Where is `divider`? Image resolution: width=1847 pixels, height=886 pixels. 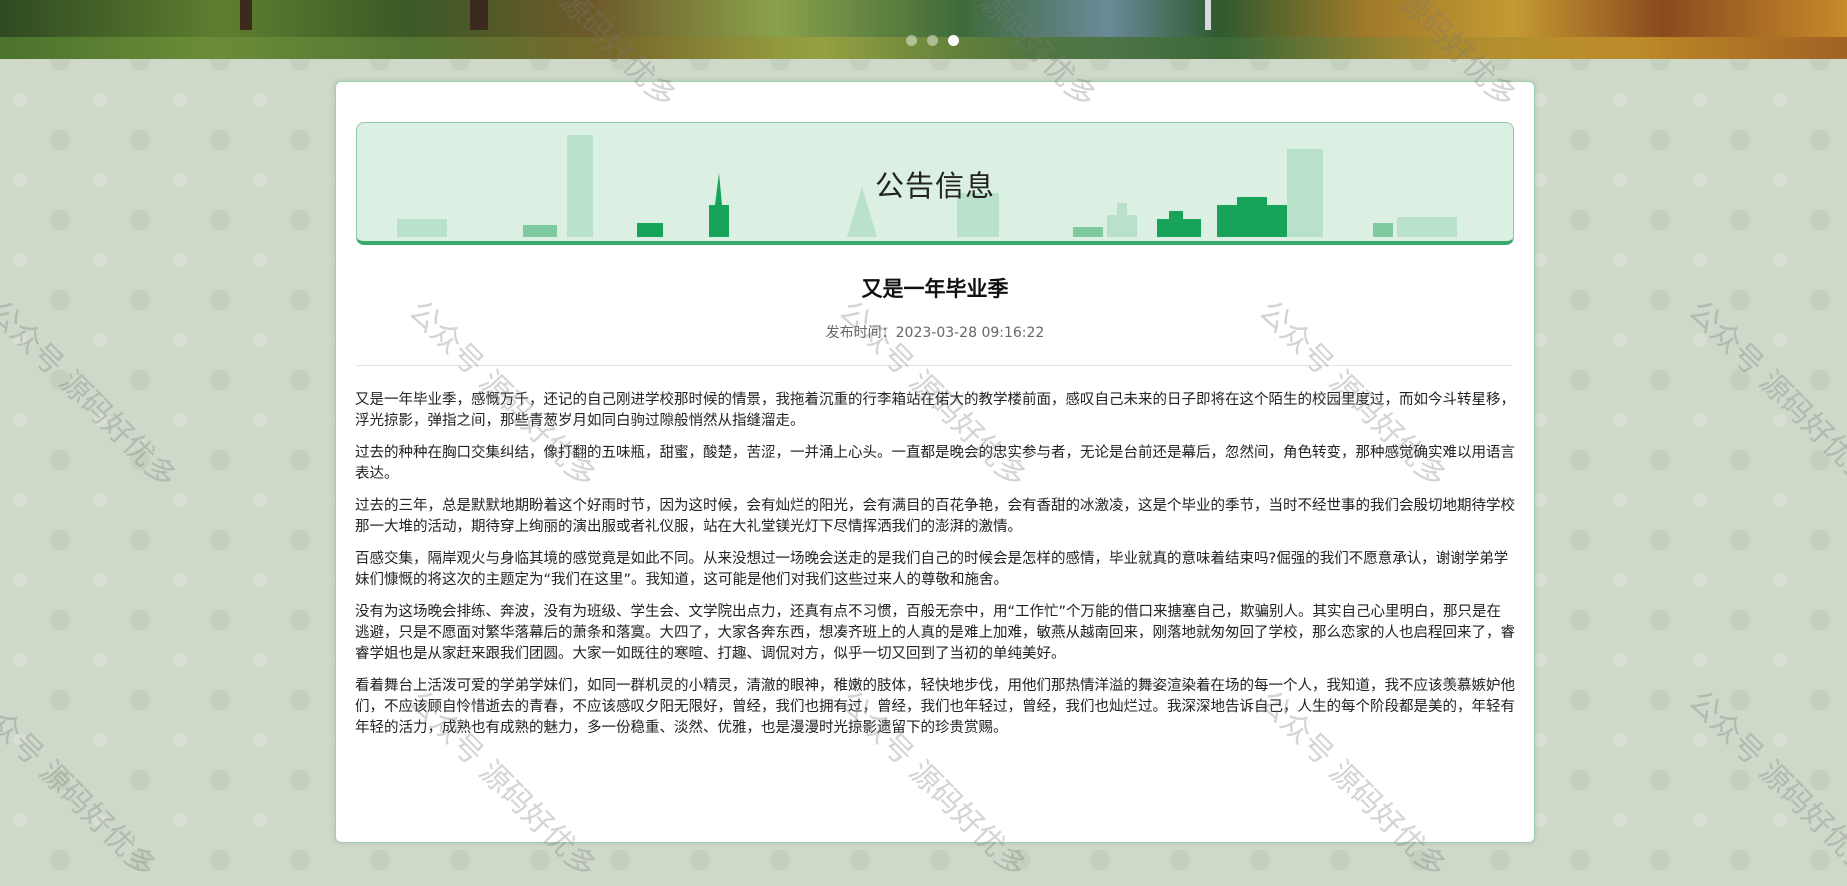
divider is located at coordinates (934, 365).